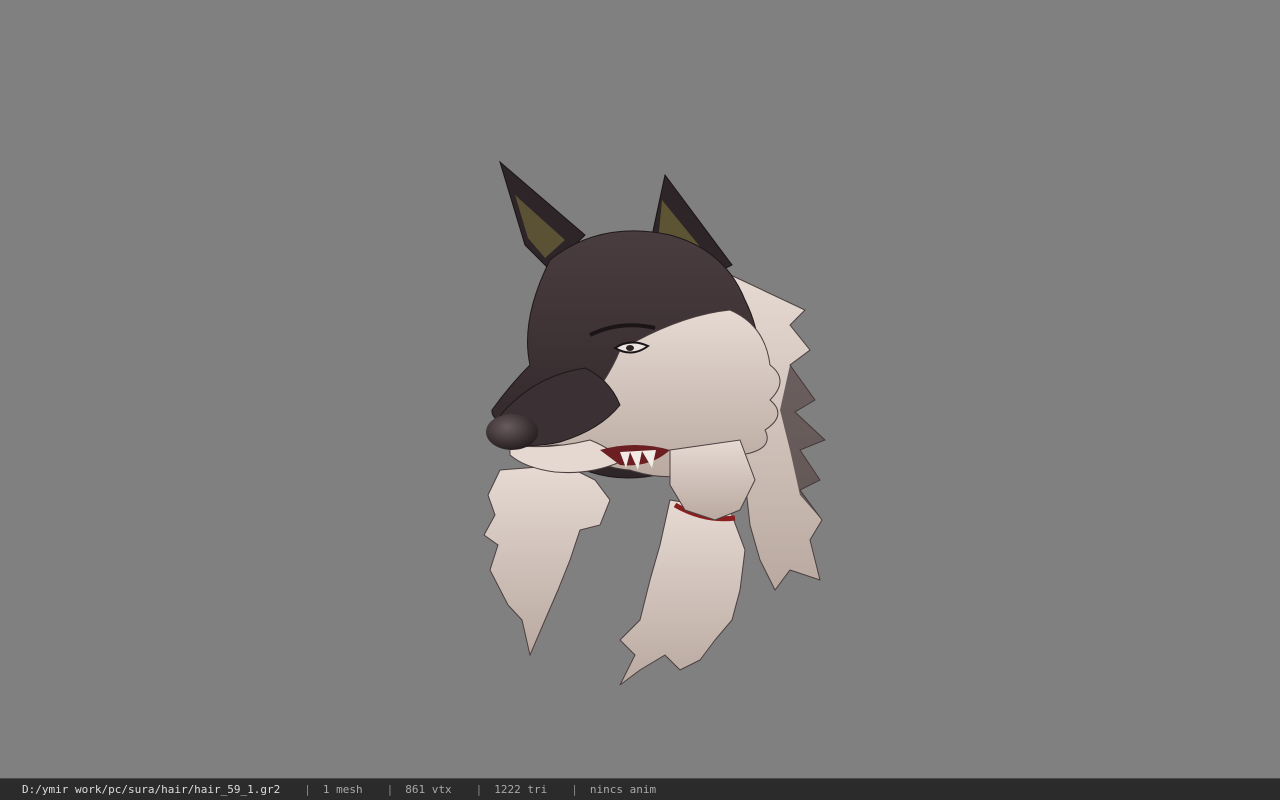 This screenshot has width=1280, height=800. I want to click on vertex-count: 861 vtx, so click(428, 789).